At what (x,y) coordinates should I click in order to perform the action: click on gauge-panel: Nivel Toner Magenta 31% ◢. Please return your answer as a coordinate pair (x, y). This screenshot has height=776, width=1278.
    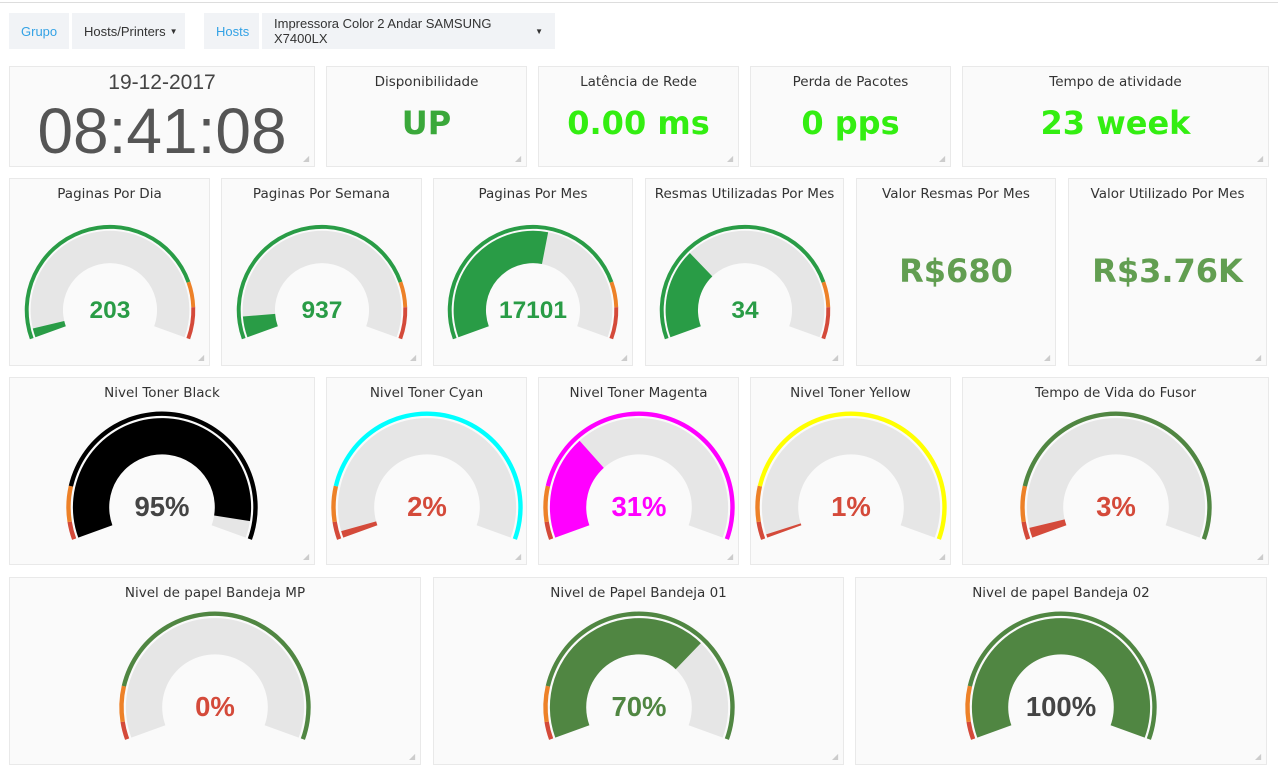
    Looking at the image, I should click on (638, 471).